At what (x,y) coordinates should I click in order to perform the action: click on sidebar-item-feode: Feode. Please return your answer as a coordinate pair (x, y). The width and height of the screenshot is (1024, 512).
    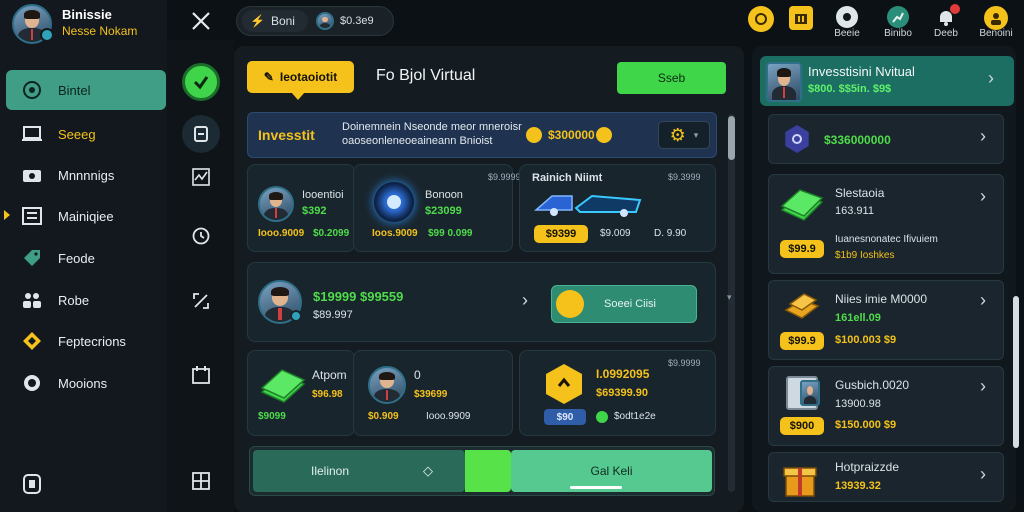
    Looking at the image, I should click on (86, 258).